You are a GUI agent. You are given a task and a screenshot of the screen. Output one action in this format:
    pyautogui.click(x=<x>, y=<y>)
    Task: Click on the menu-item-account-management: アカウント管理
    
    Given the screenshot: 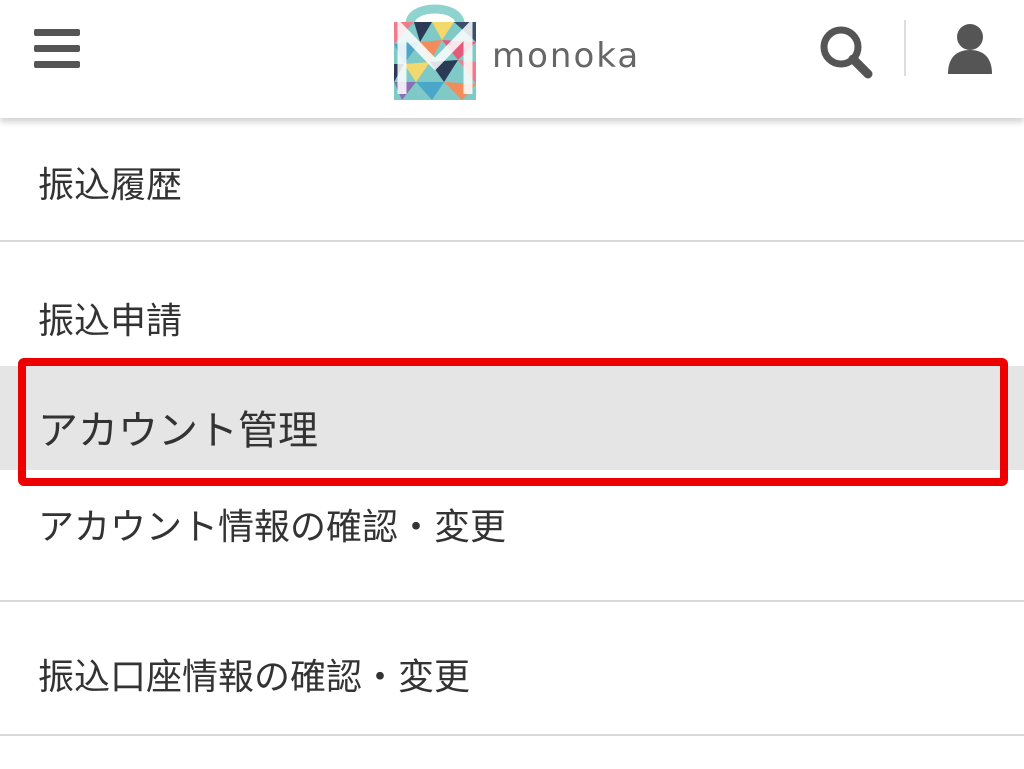 What is the action you would take?
    pyautogui.click(x=512, y=418)
    